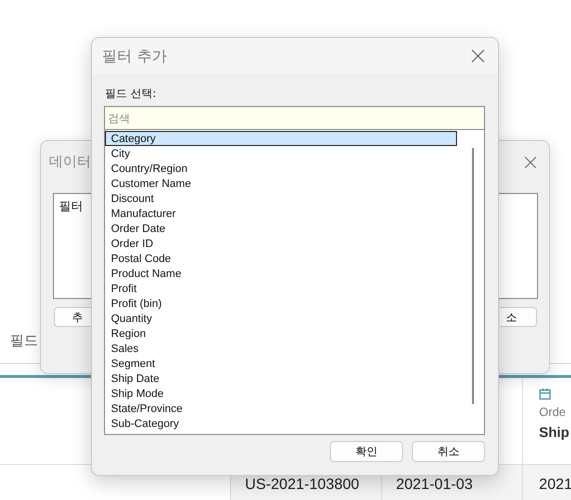 The image size is (571, 500). I want to click on list-item: 필터, so click(71, 206).